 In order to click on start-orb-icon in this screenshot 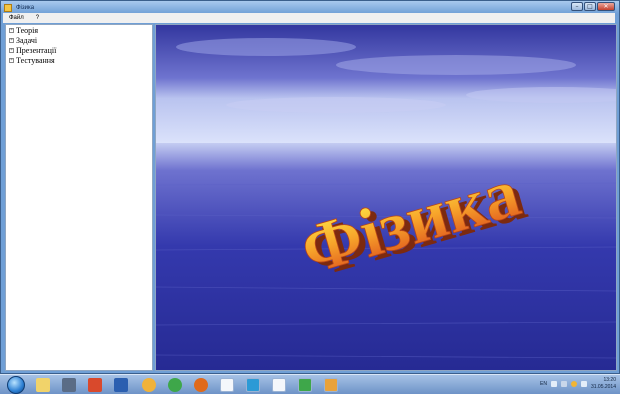, I will do `click(16, 385)`.